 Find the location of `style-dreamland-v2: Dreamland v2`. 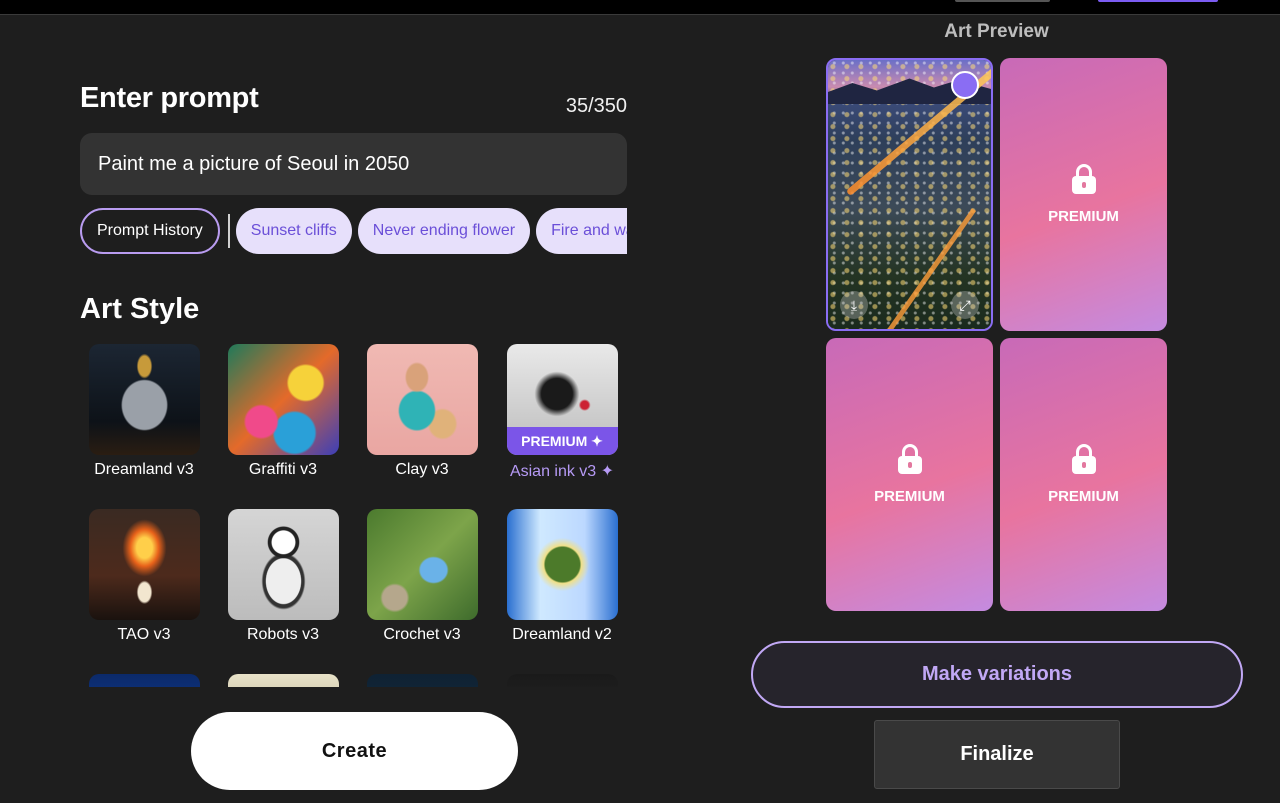

style-dreamland-v2: Dreamland v2 is located at coordinates (562, 576).